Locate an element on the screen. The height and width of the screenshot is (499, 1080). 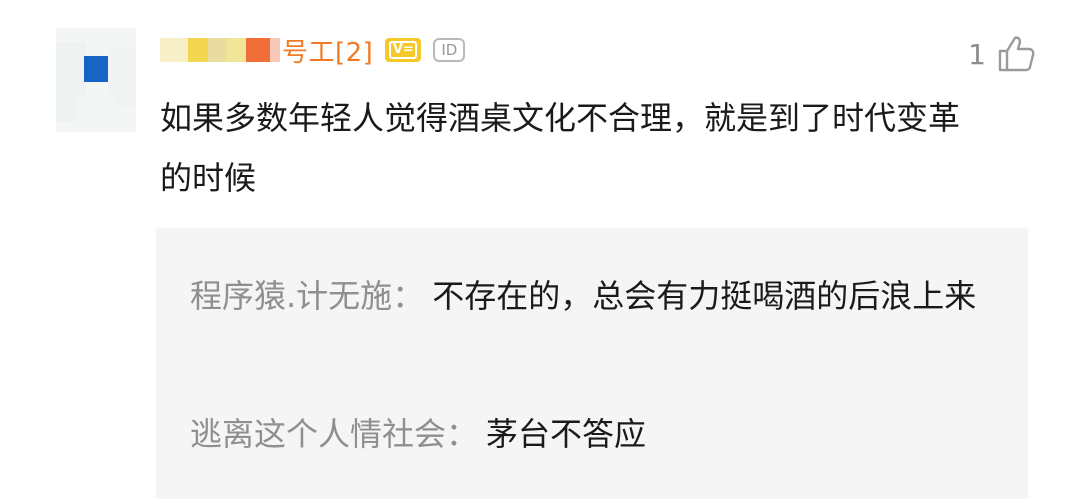
reply-author: 逃离这个人情社会 is located at coordinates (318, 434).